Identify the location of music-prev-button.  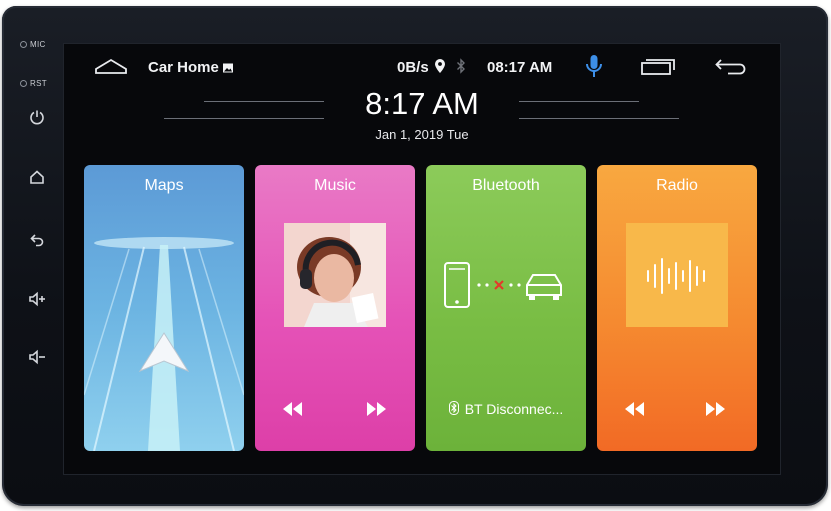
(293, 409).